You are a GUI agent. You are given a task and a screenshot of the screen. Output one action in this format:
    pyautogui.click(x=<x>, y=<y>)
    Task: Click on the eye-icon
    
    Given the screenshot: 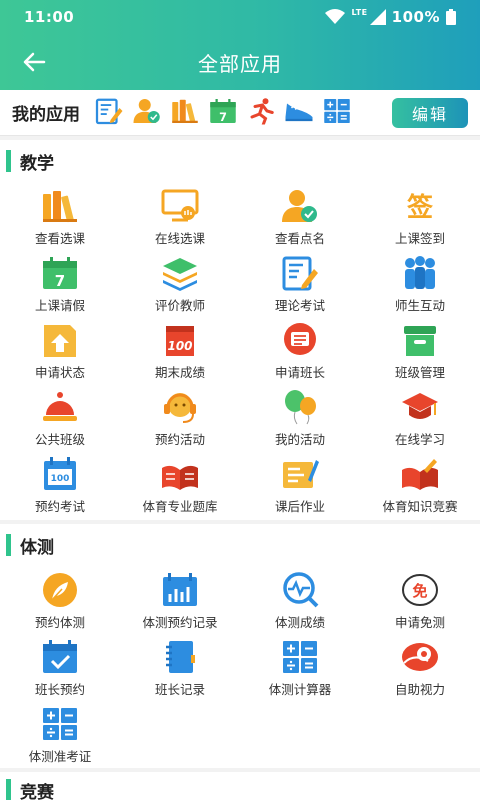 What is the action you would take?
    pyautogui.click(x=420, y=657)
    